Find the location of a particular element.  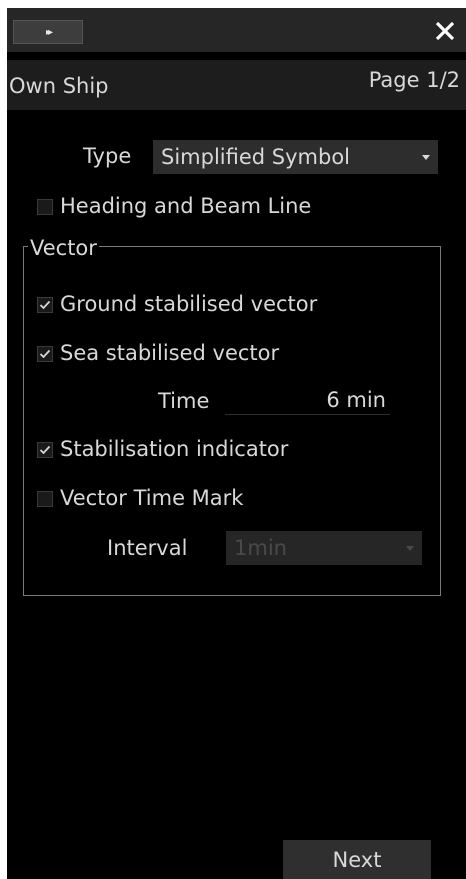

next-button-label: Next is located at coordinates (357, 859).